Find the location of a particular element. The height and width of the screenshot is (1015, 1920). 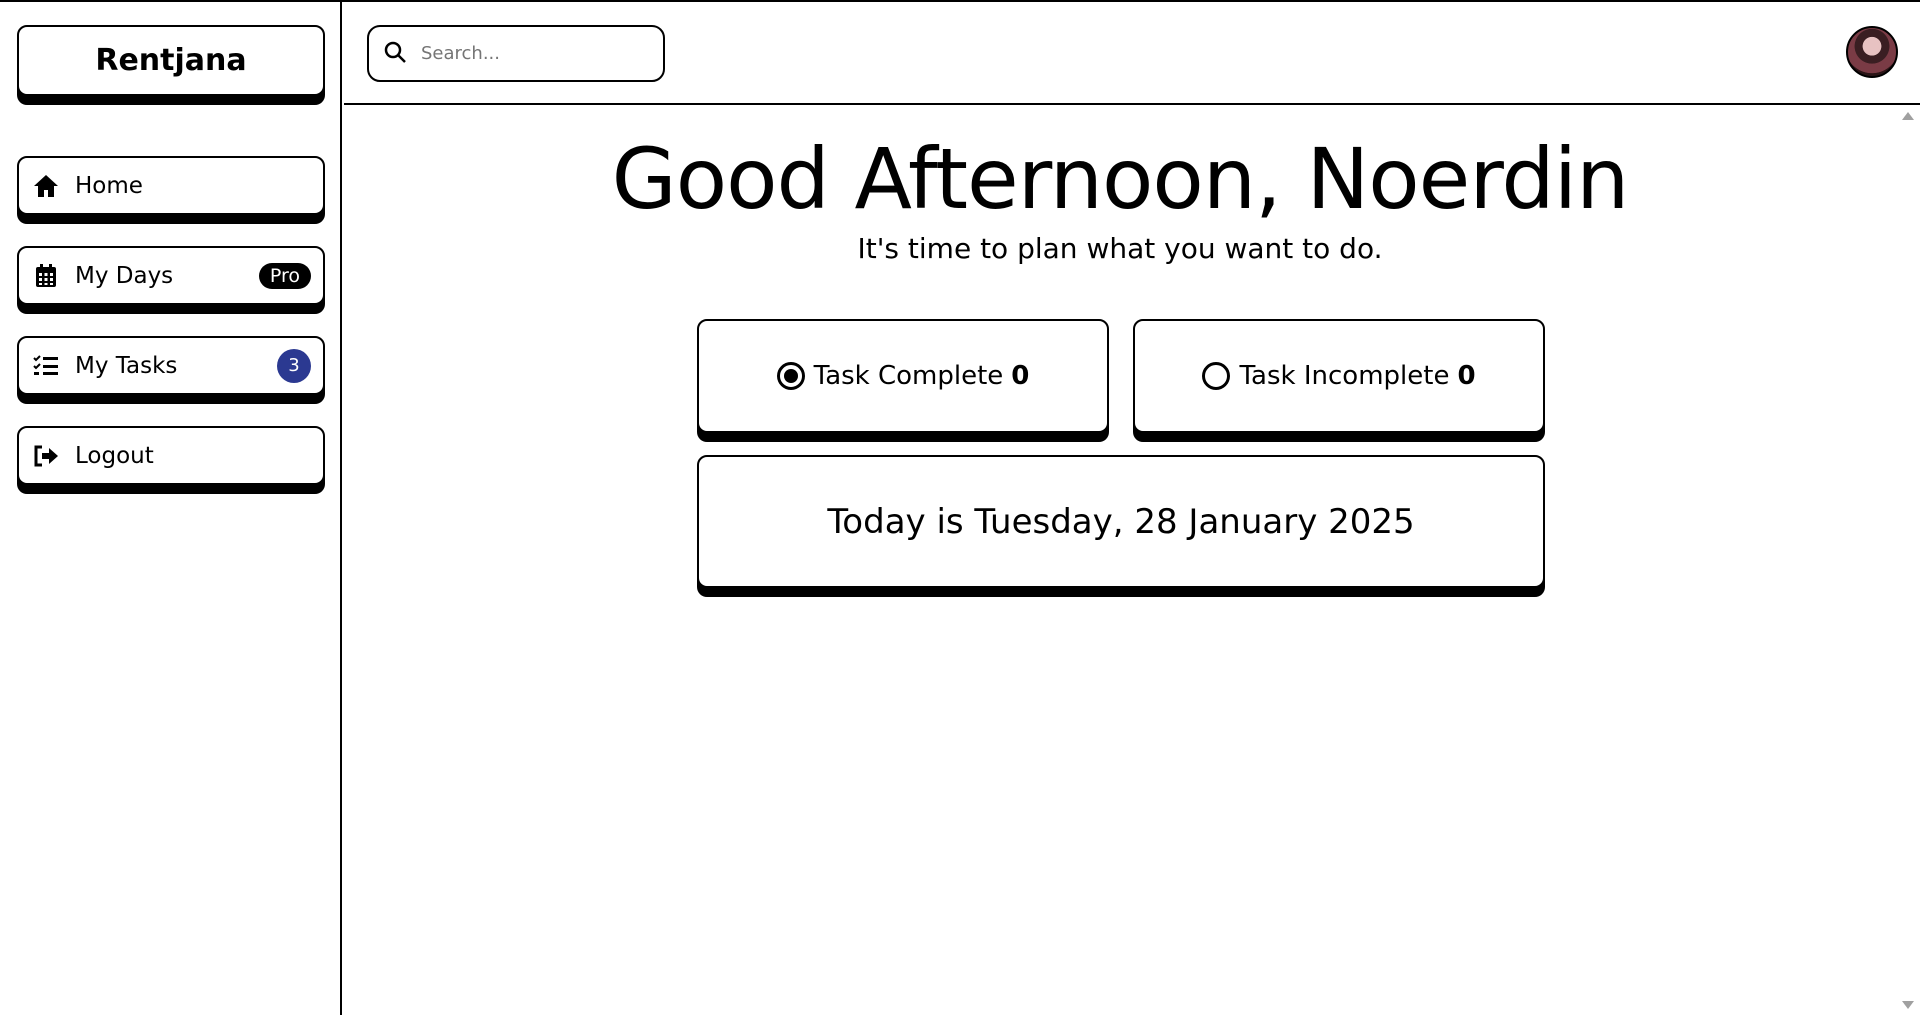

task-incomplete-count: 0 is located at coordinates (1466, 376).